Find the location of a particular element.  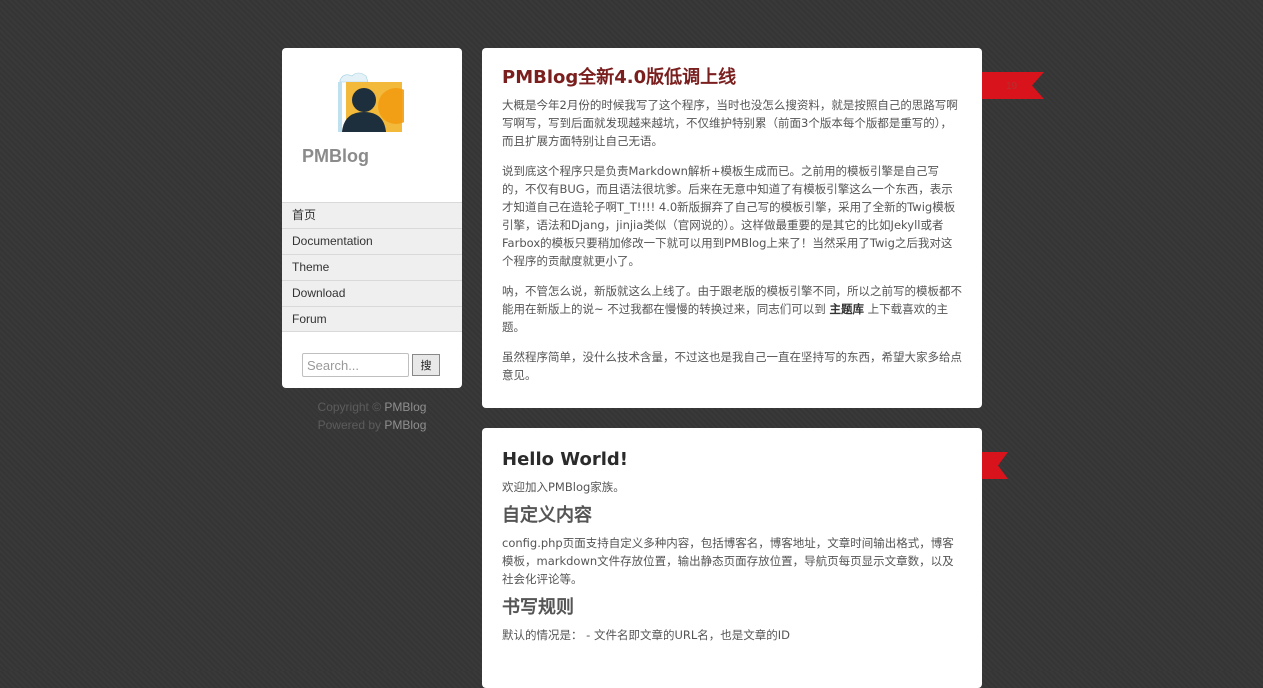

nav-item-theme: Theme is located at coordinates (372, 267).